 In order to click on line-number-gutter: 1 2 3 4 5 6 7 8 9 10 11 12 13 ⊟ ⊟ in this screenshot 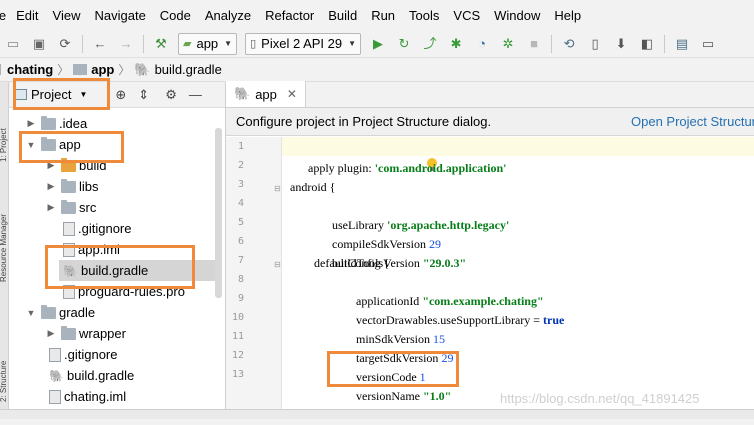, I will do `click(254, 278)`.